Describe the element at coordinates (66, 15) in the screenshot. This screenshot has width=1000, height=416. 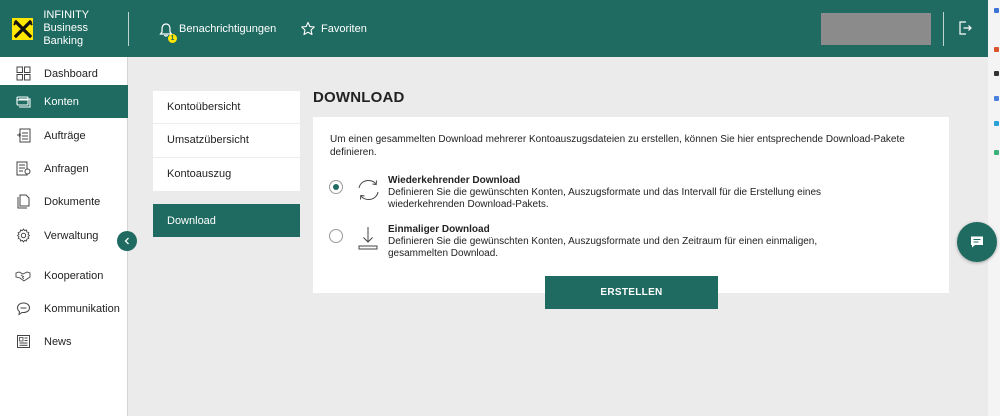
I see `brand-line1: INFINITY` at that location.